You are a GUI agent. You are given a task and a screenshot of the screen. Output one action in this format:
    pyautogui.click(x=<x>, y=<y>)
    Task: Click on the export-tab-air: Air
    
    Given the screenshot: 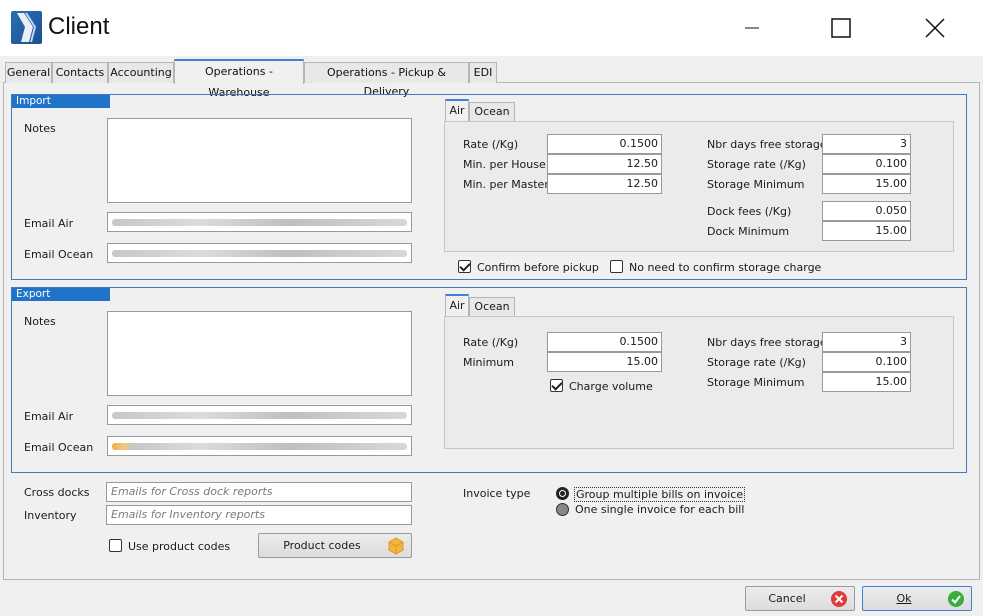 What is the action you would take?
    pyautogui.click(x=457, y=305)
    